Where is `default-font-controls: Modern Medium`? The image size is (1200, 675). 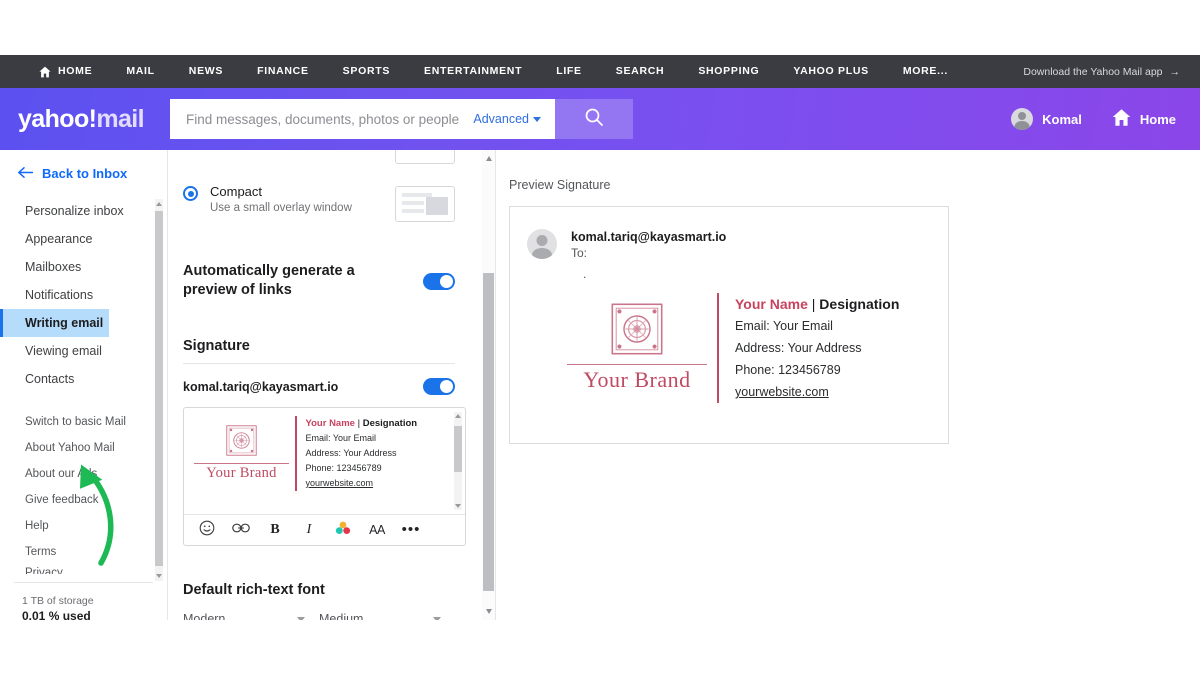
default-font-controls: Modern Medium is located at coordinates (319, 616).